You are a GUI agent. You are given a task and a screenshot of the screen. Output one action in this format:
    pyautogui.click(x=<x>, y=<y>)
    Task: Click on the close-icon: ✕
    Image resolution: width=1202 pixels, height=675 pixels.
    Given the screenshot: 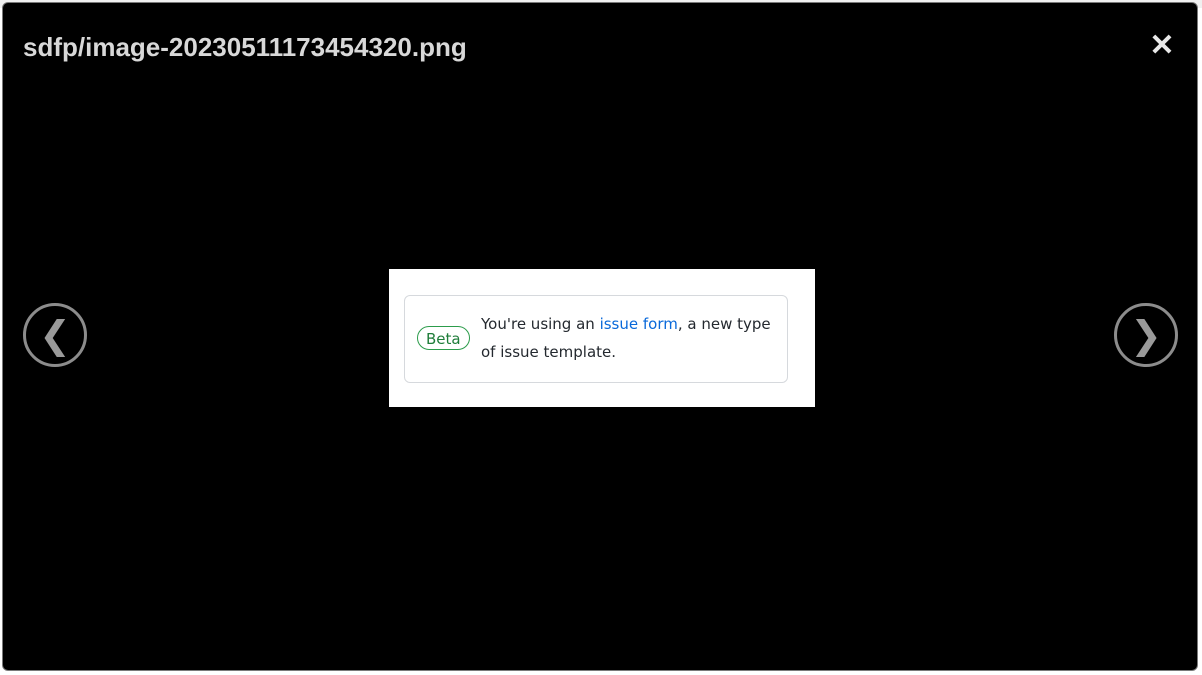 What is the action you would take?
    pyautogui.click(x=1162, y=46)
    